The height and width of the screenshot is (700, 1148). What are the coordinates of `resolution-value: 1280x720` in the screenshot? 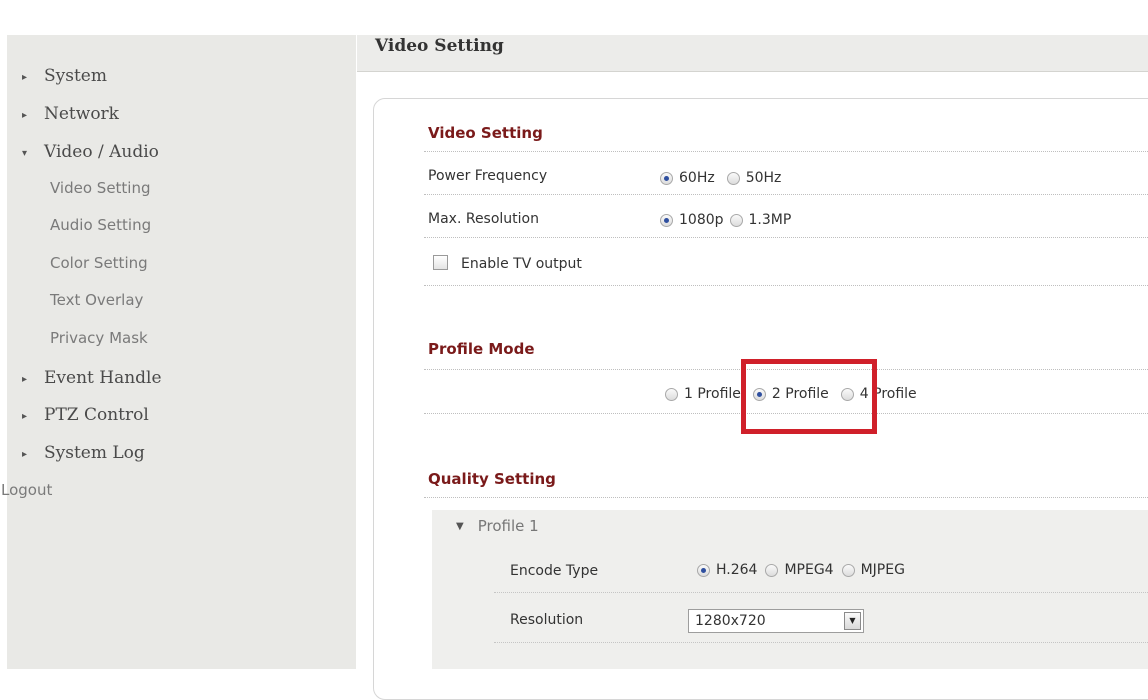 It's located at (730, 621).